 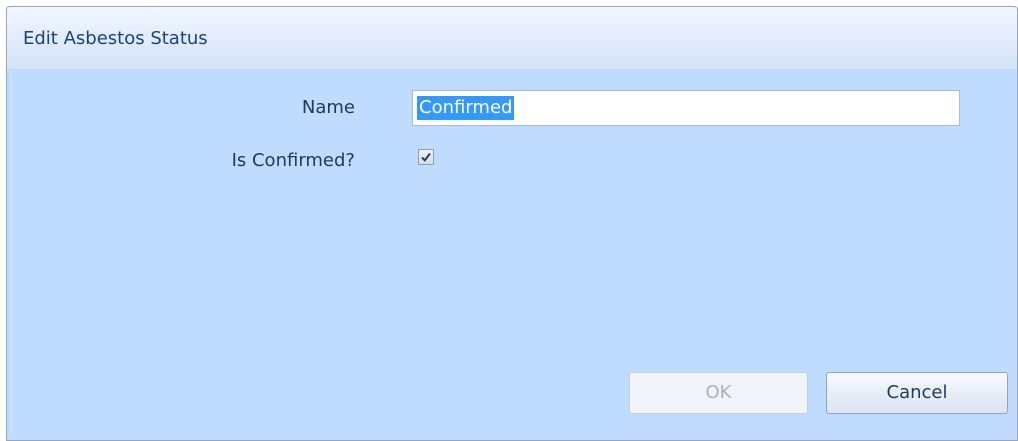 I want to click on dialog-title: Edit Asbestos Status, so click(x=115, y=38).